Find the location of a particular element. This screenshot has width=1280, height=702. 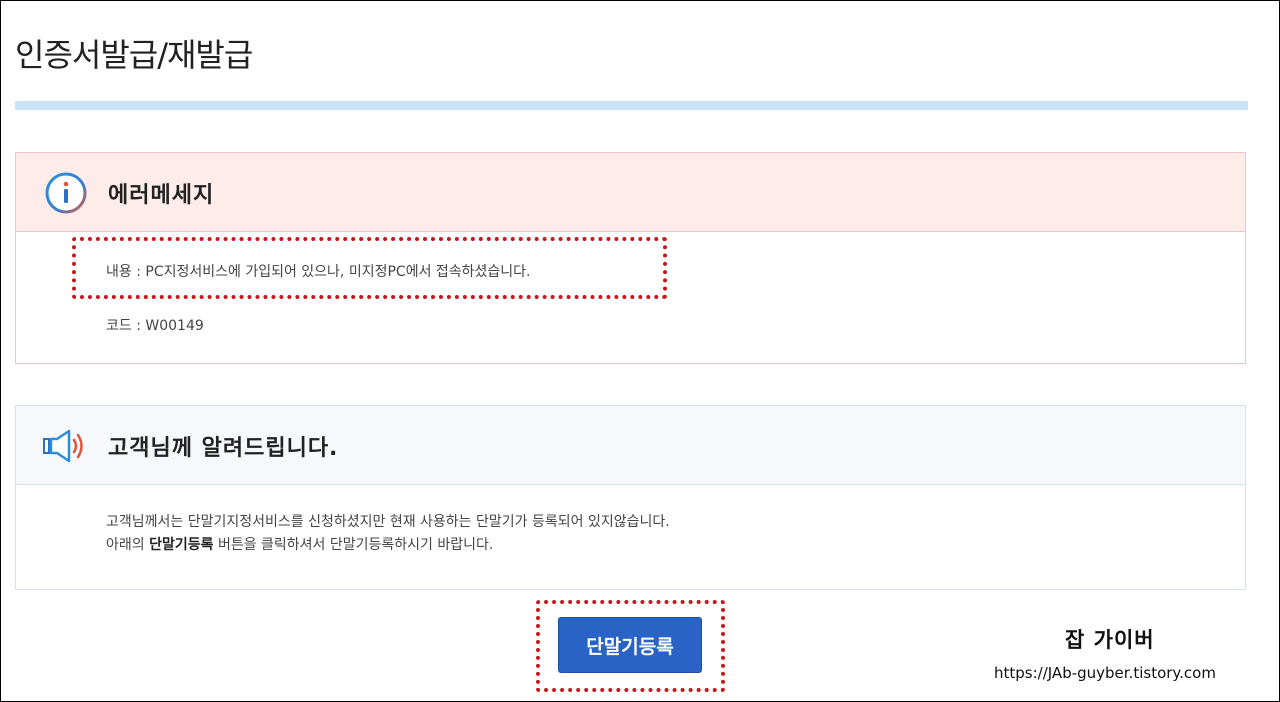

error-code: 코드 : W00149 is located at coordinates (155, 326).